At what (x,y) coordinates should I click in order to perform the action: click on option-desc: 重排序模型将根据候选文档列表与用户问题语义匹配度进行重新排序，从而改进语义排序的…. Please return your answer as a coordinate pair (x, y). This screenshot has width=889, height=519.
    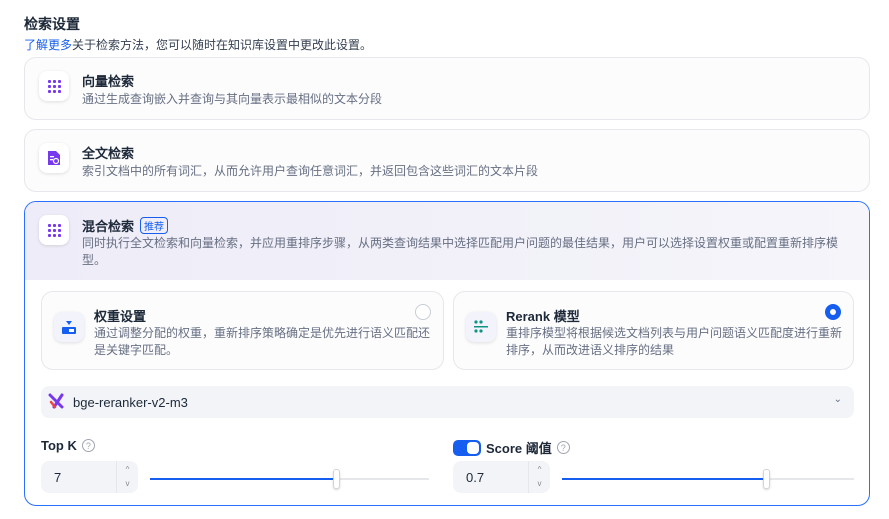
    Looking at the image, I should click on (674, 341).